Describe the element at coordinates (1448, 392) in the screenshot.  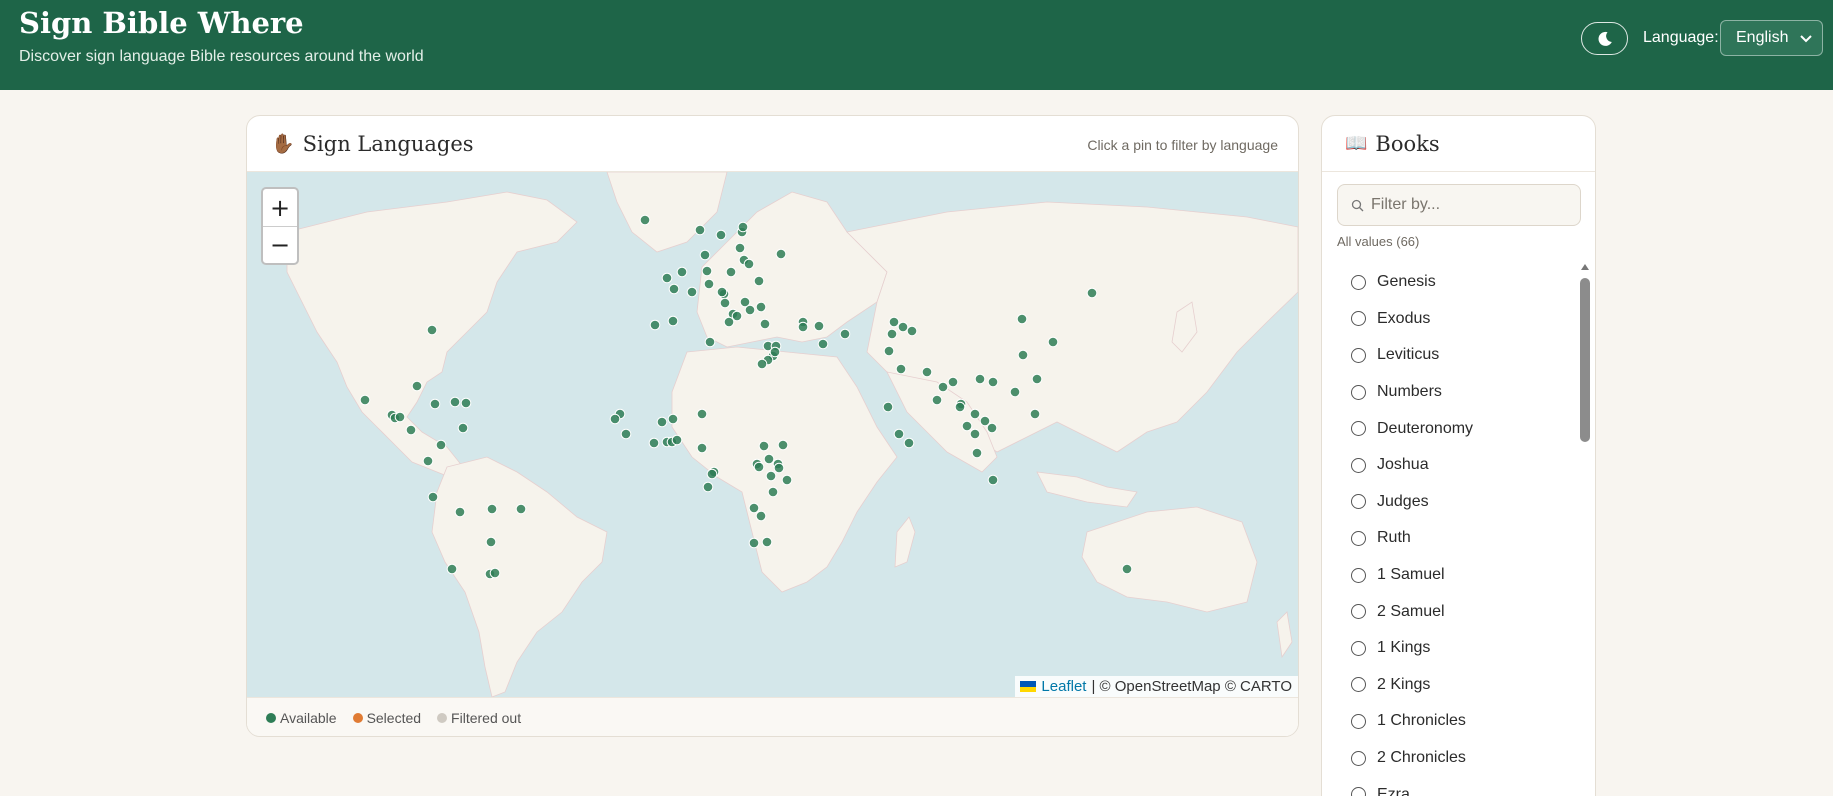
I see `book-option: Numbers` at that location.